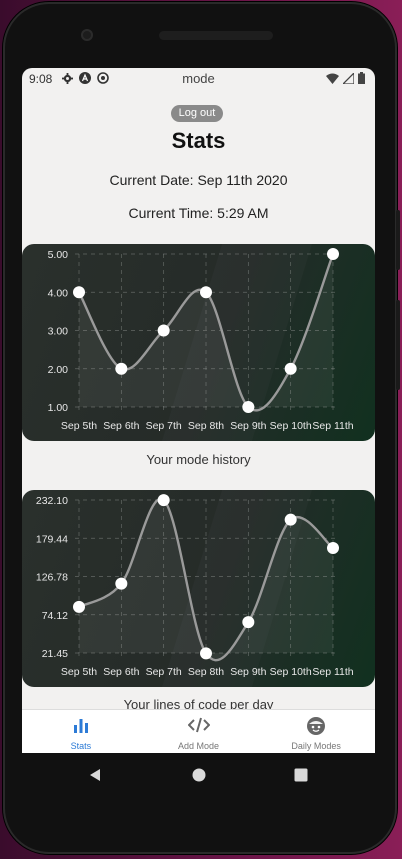 The image size is (402, 859). I want to click on y-tick-label: 232.10, so click(52, 501).